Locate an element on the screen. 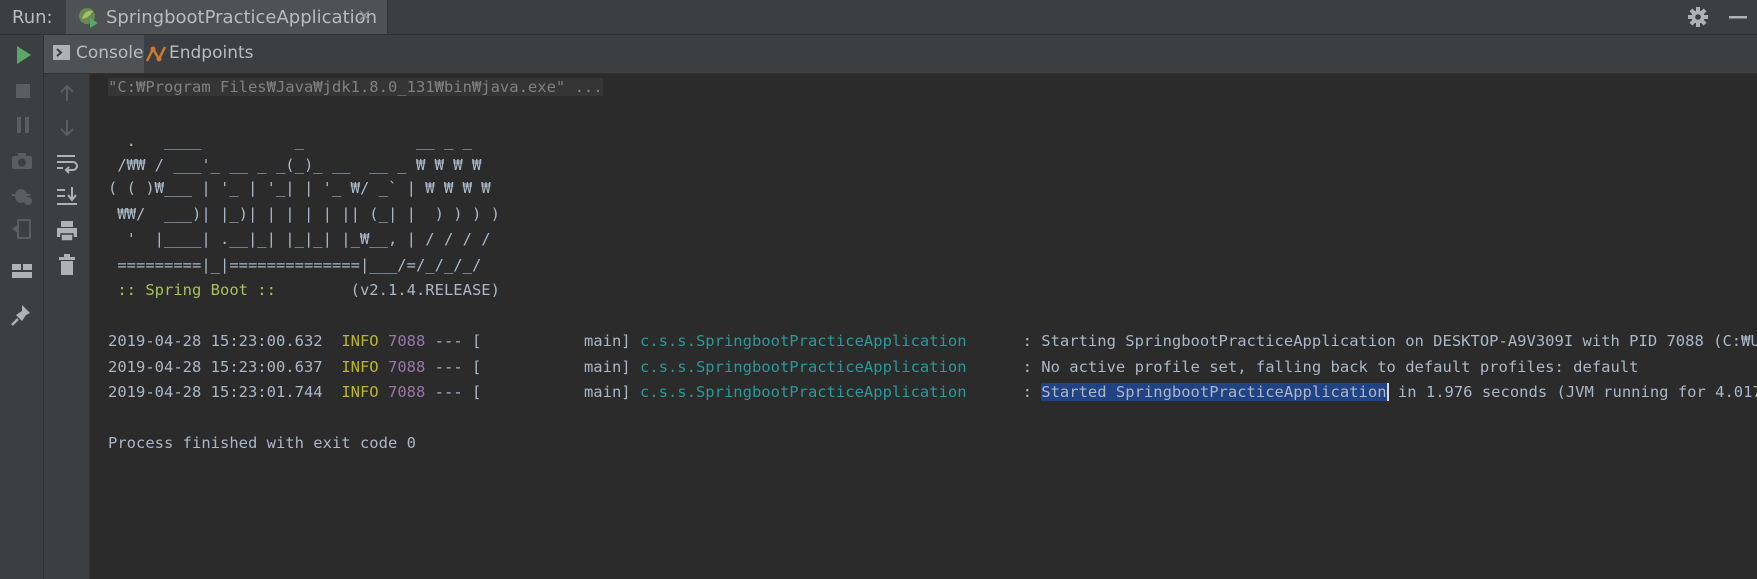 The width and height of the screenshot is (1757, 579). console-toolbar is located at coordinates (67, 326).